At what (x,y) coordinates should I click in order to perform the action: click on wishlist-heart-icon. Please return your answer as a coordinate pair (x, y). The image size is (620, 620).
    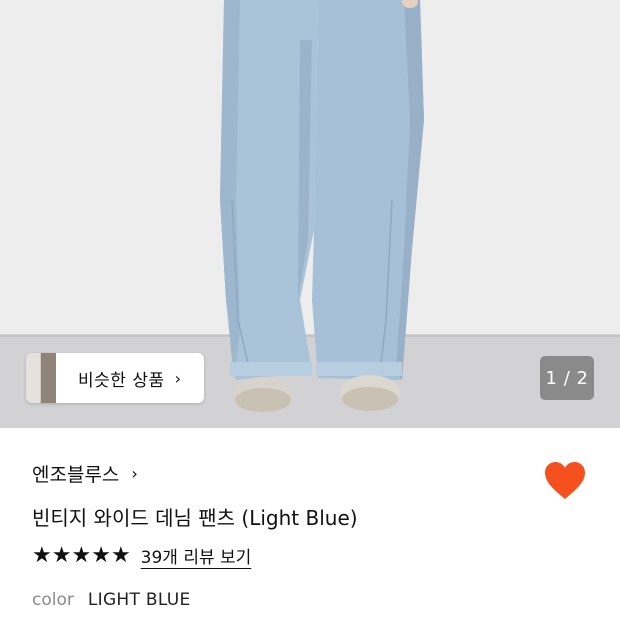
    Looking at the image, I should click on (565, 481).